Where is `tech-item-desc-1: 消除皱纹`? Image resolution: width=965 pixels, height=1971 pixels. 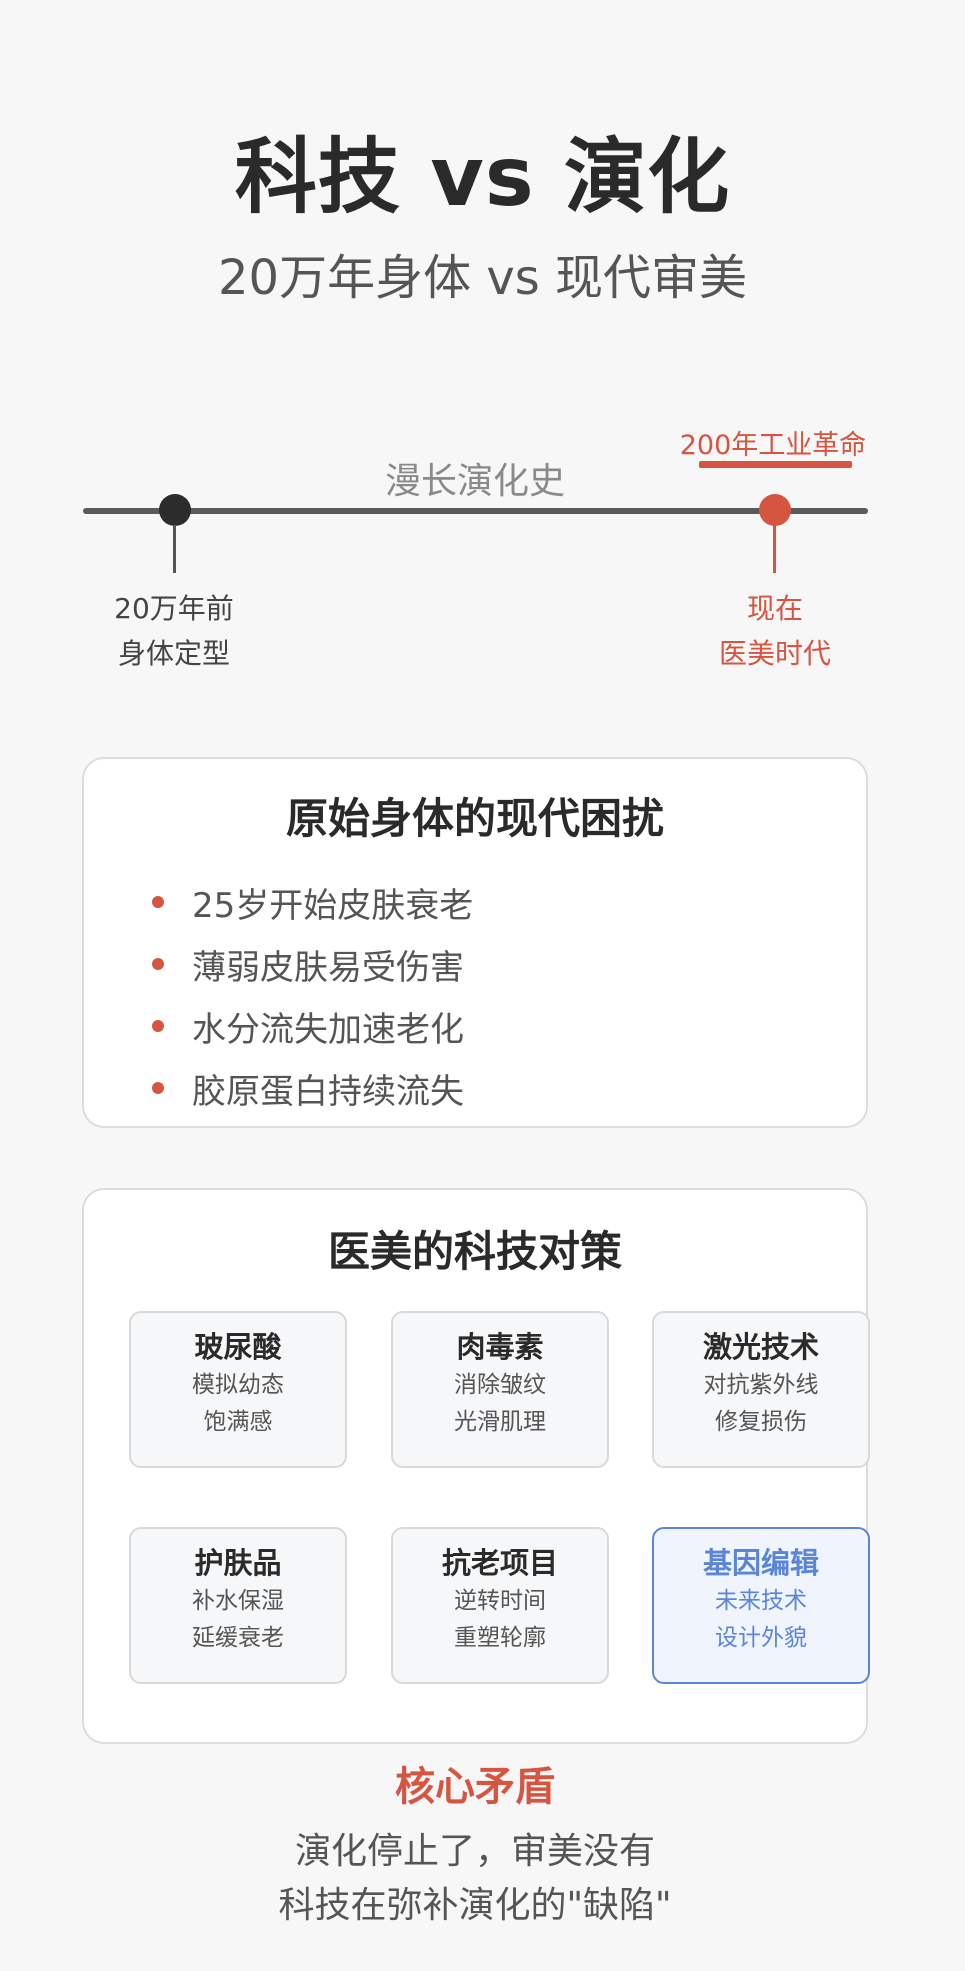 tech-item-desc-1: 消除皱纹 is located at coordinates (500, 1385).